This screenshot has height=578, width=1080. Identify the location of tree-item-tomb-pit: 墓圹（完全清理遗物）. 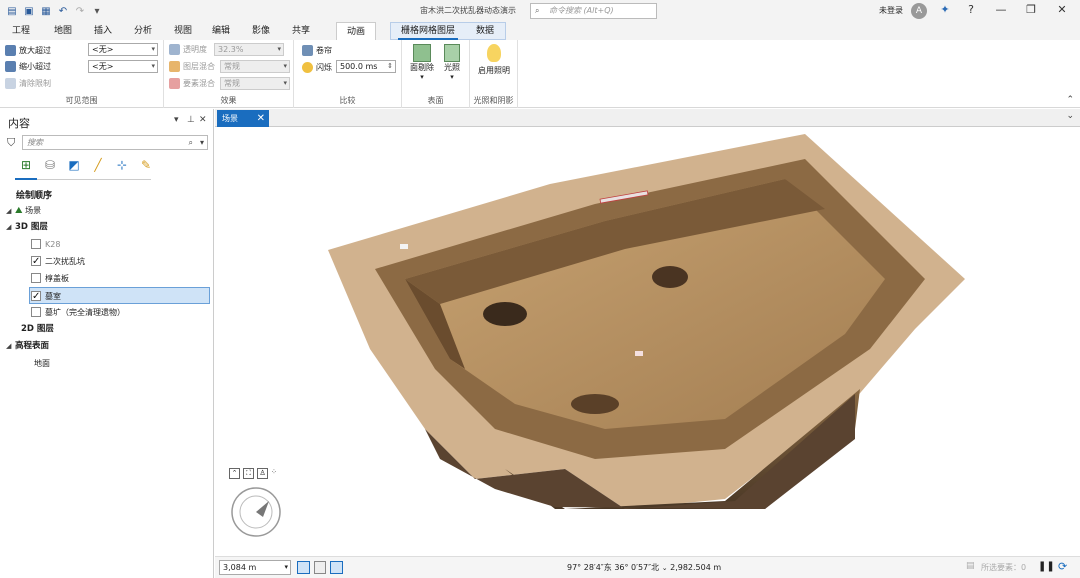
(107, 312).